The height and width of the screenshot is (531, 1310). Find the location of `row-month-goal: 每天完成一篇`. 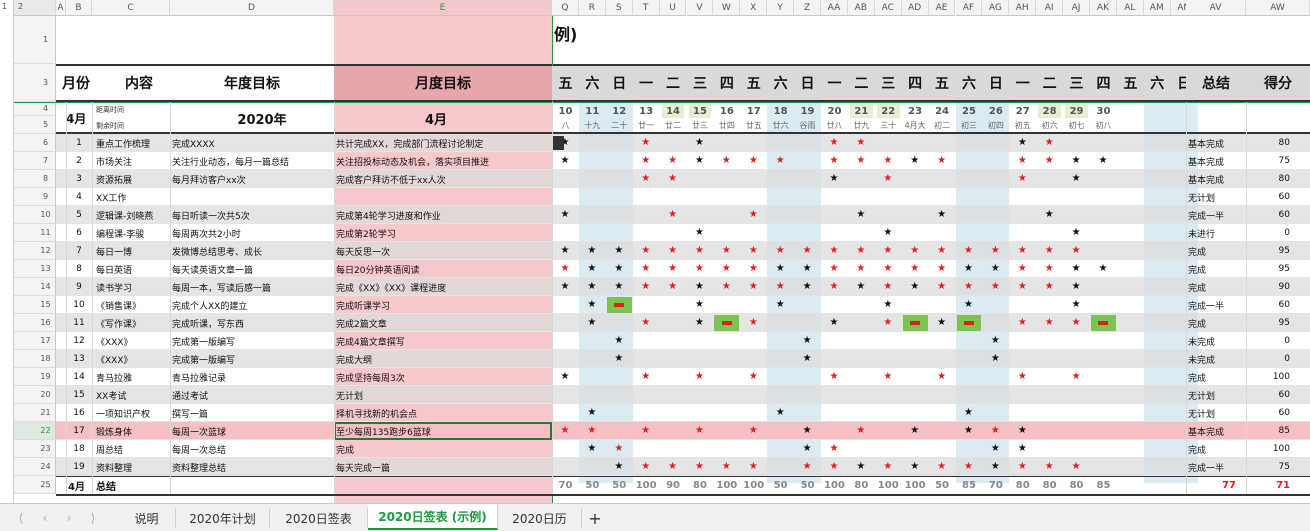

row-month-goal: 每天完成一篇 is located at coordinates (443, 467).